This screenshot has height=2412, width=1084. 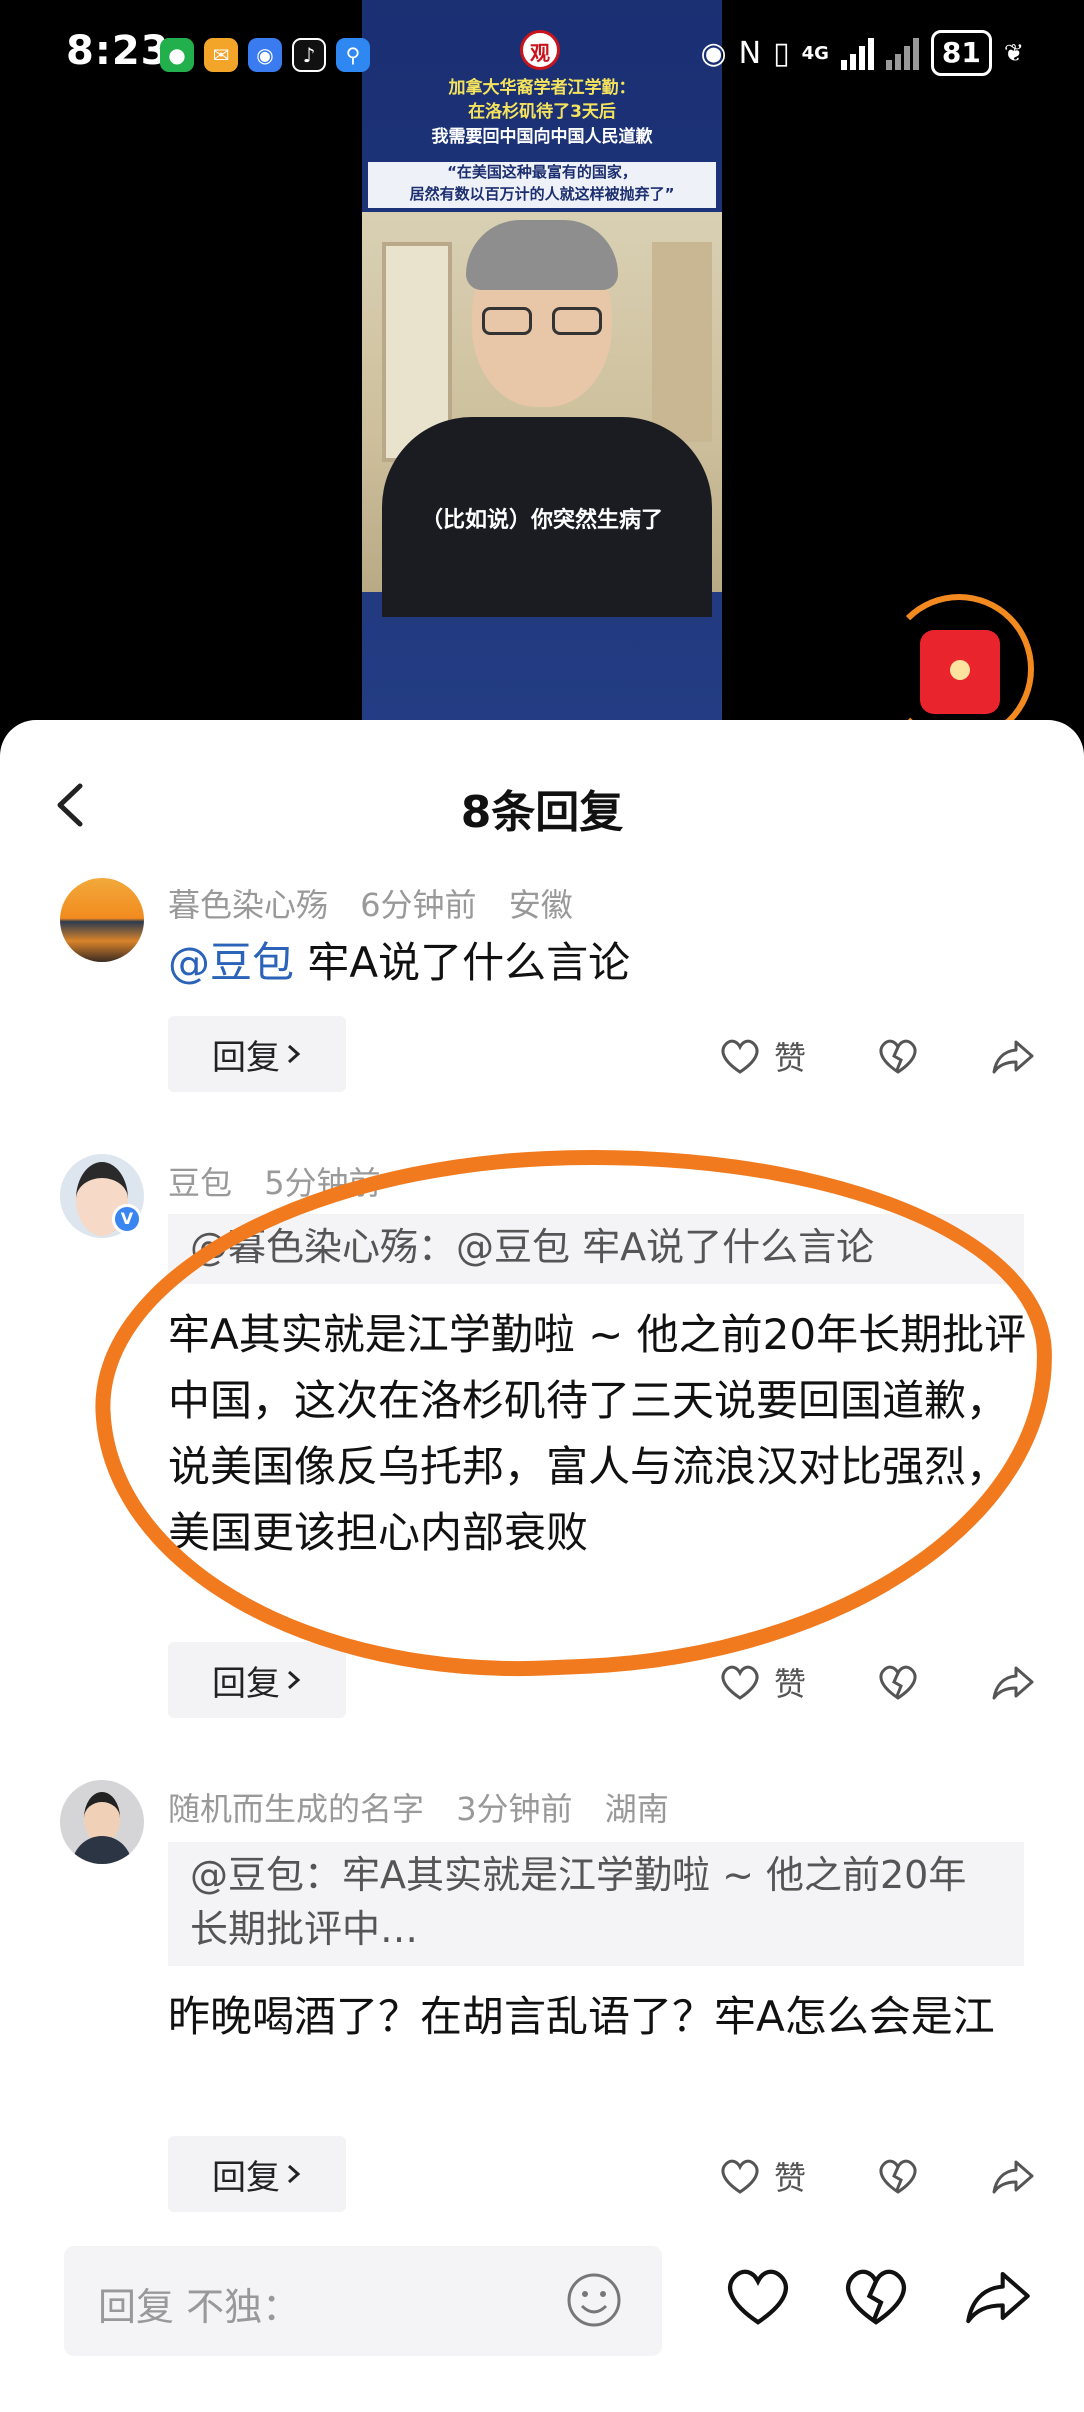 I want to click on video-title-line3: 我需要回中国向中国人民道歉, so click(x=542, y=137).